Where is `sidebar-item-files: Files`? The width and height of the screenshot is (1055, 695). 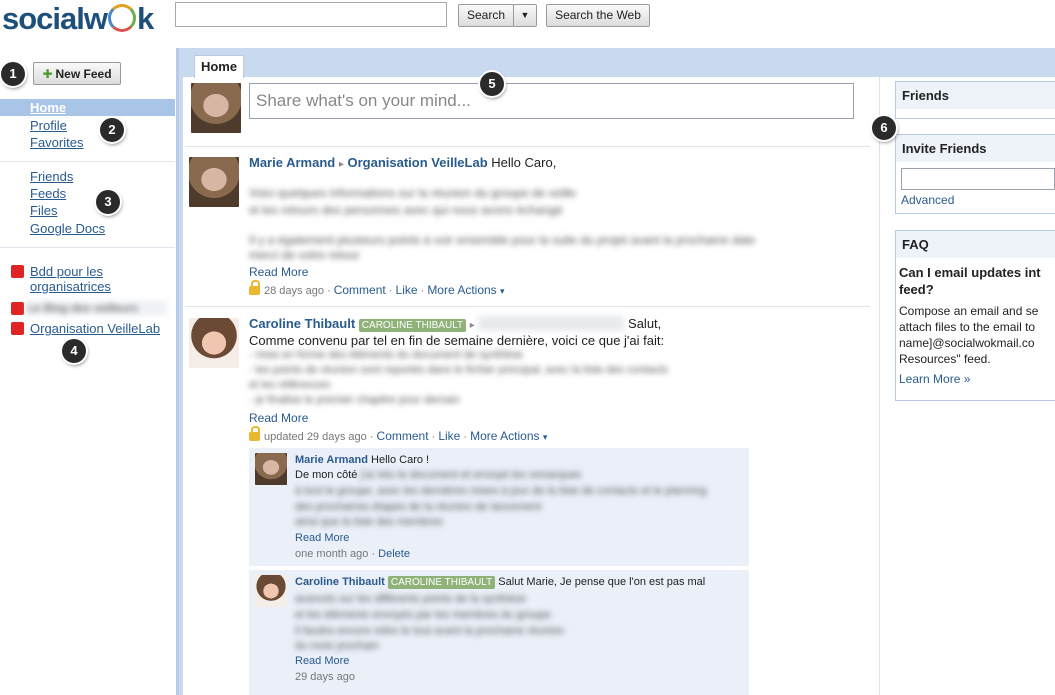 sidebar-item-files: Files is located at coordinates (43, 210).